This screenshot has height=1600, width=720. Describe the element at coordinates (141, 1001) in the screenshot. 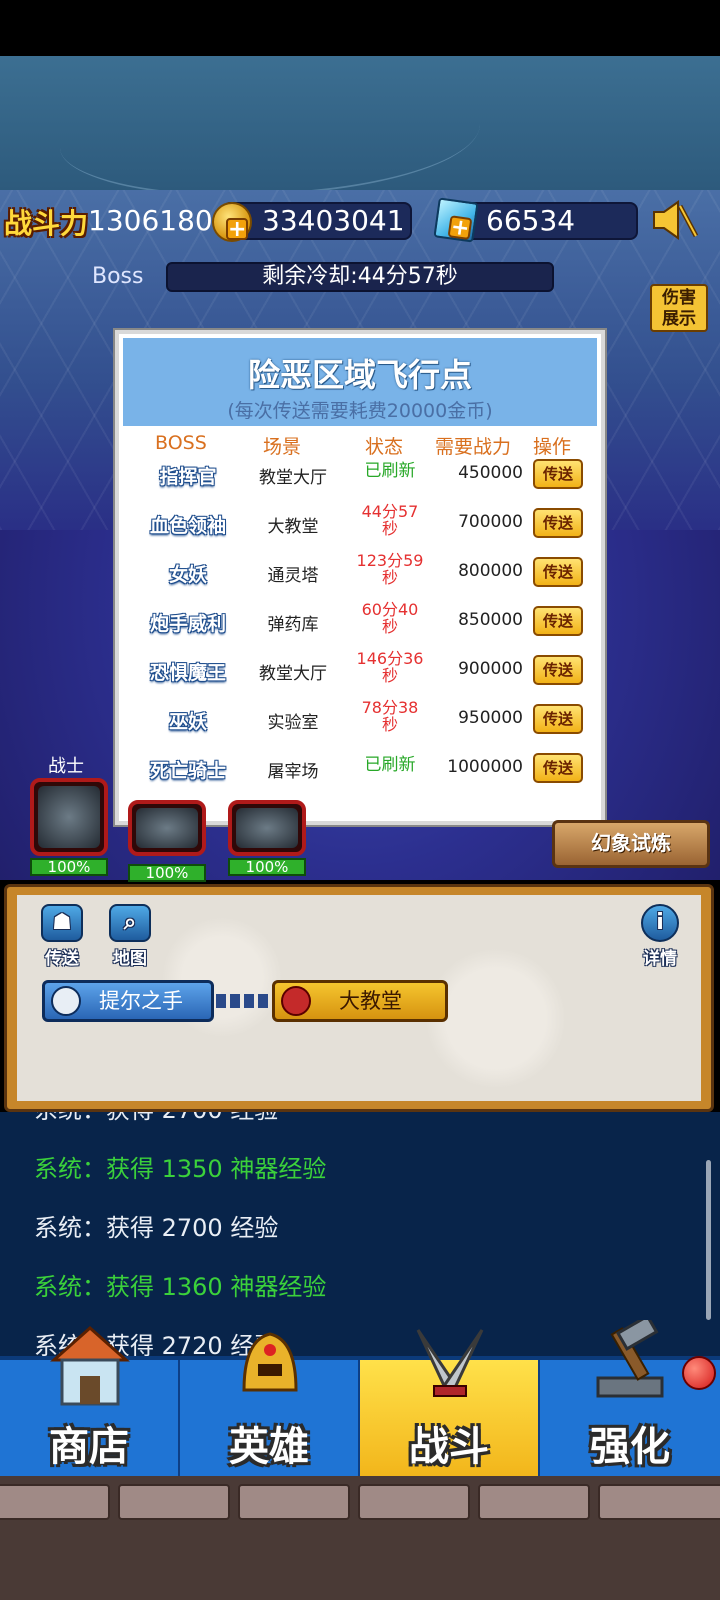

I see `current-location-label: 提尔之手` at that location.